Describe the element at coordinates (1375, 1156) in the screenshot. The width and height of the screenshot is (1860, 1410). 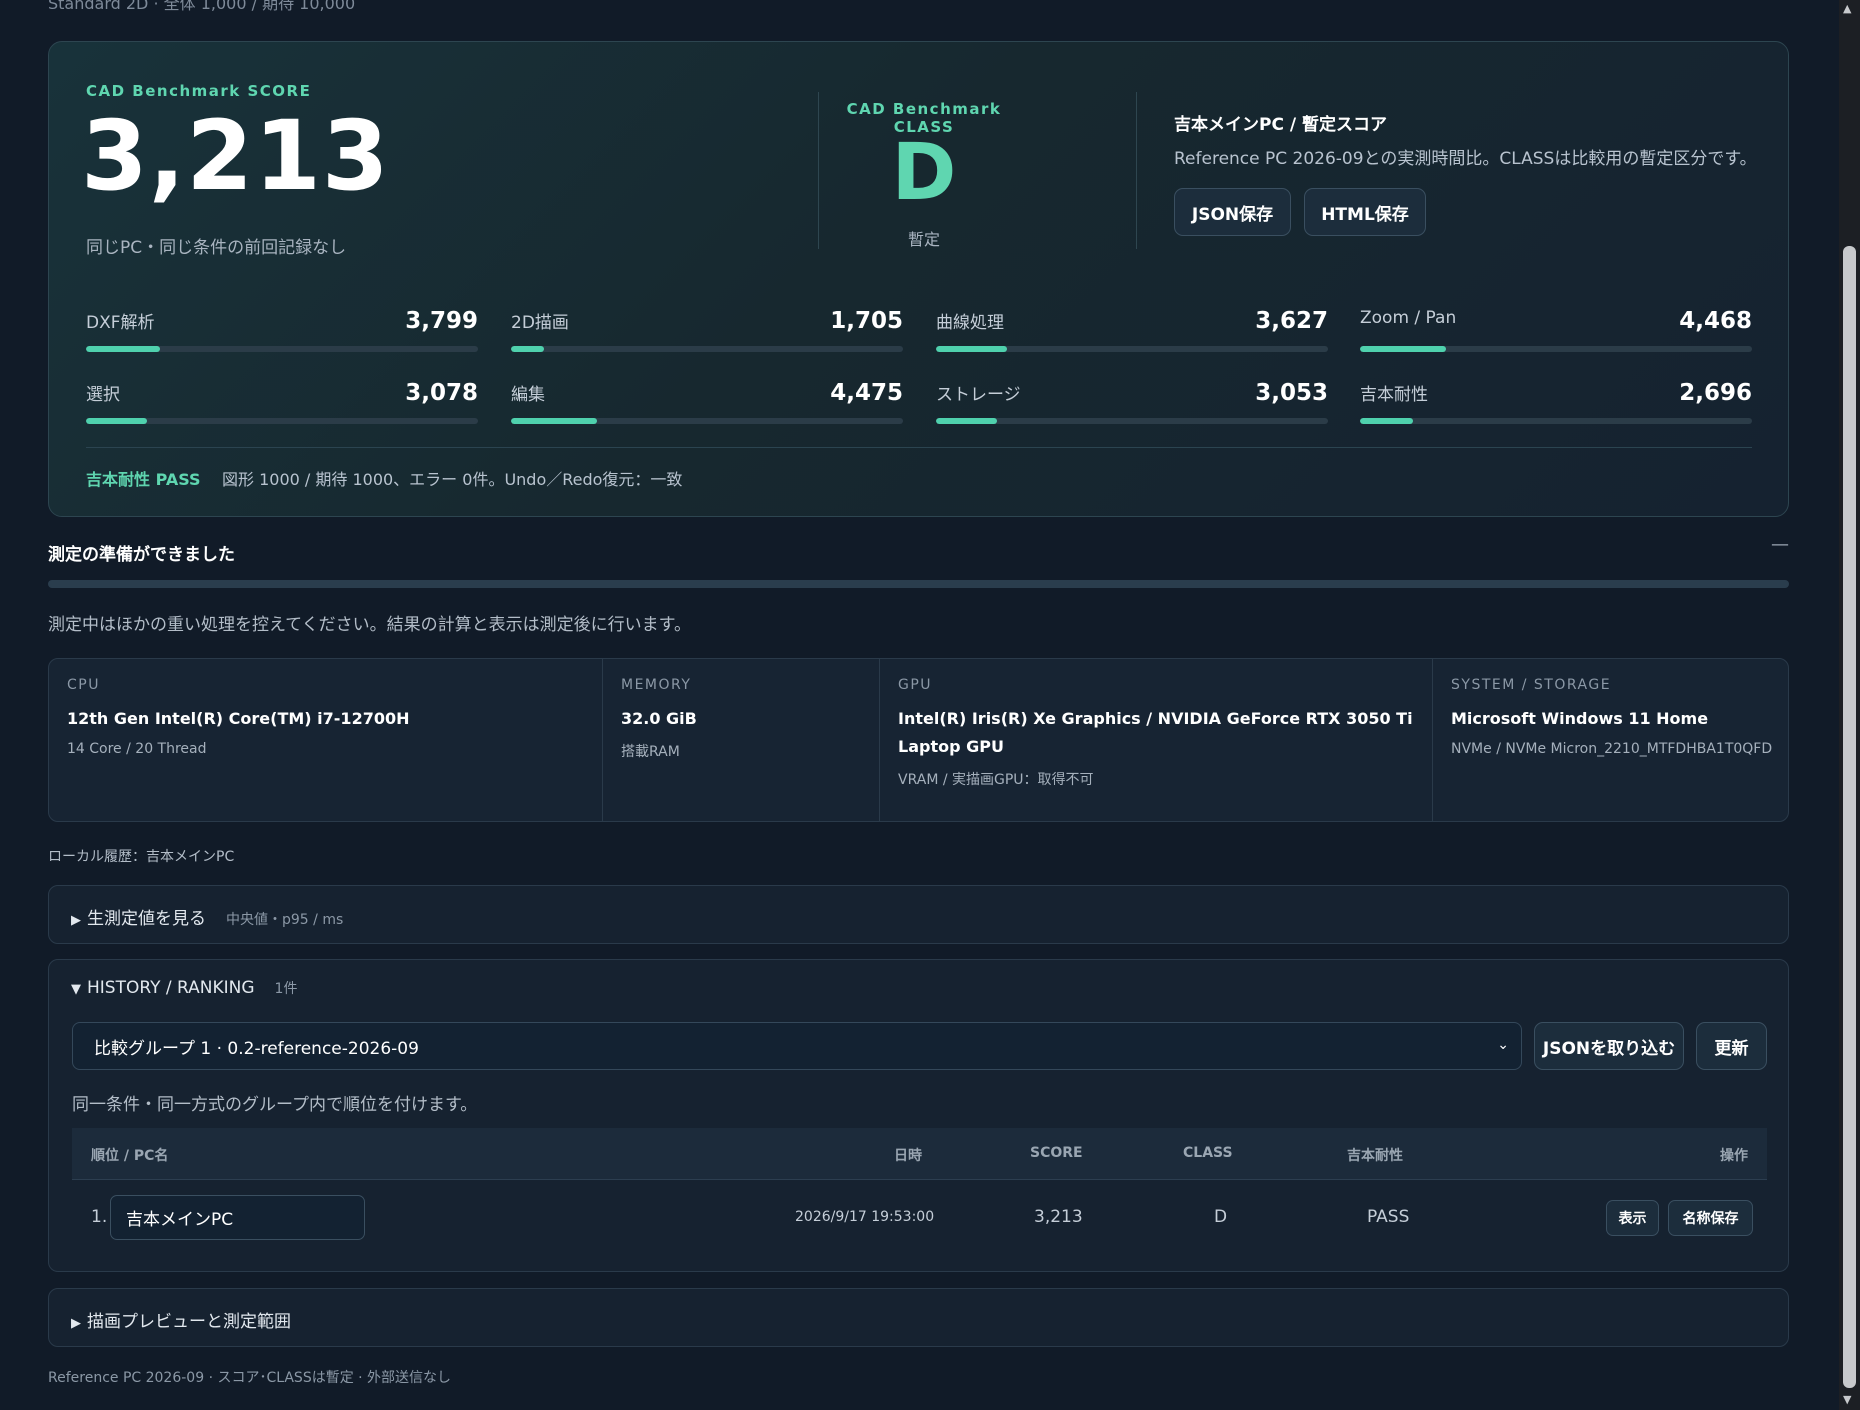
I see `column-tolerance: 吉本耐性` at that location.